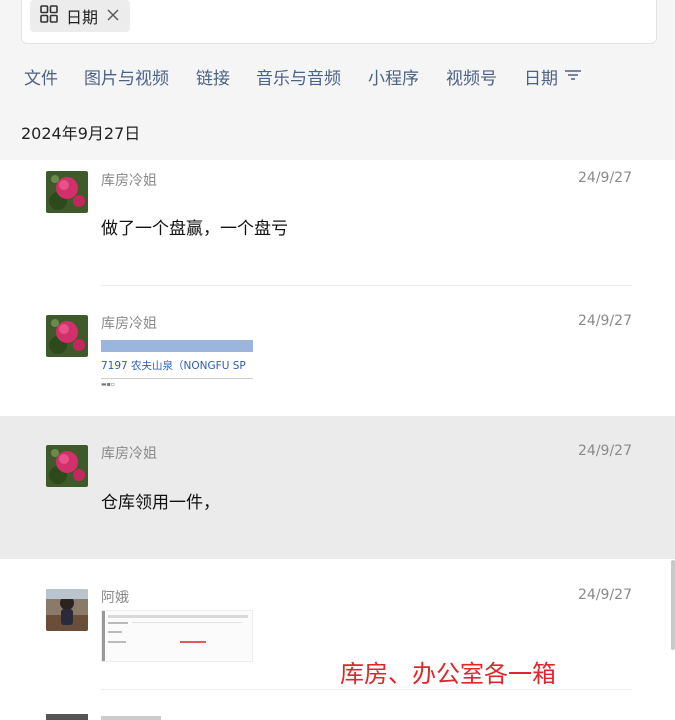  Describe the element at coordinates (673, 605) in the screenshot. I see `scrollbar` at that location.